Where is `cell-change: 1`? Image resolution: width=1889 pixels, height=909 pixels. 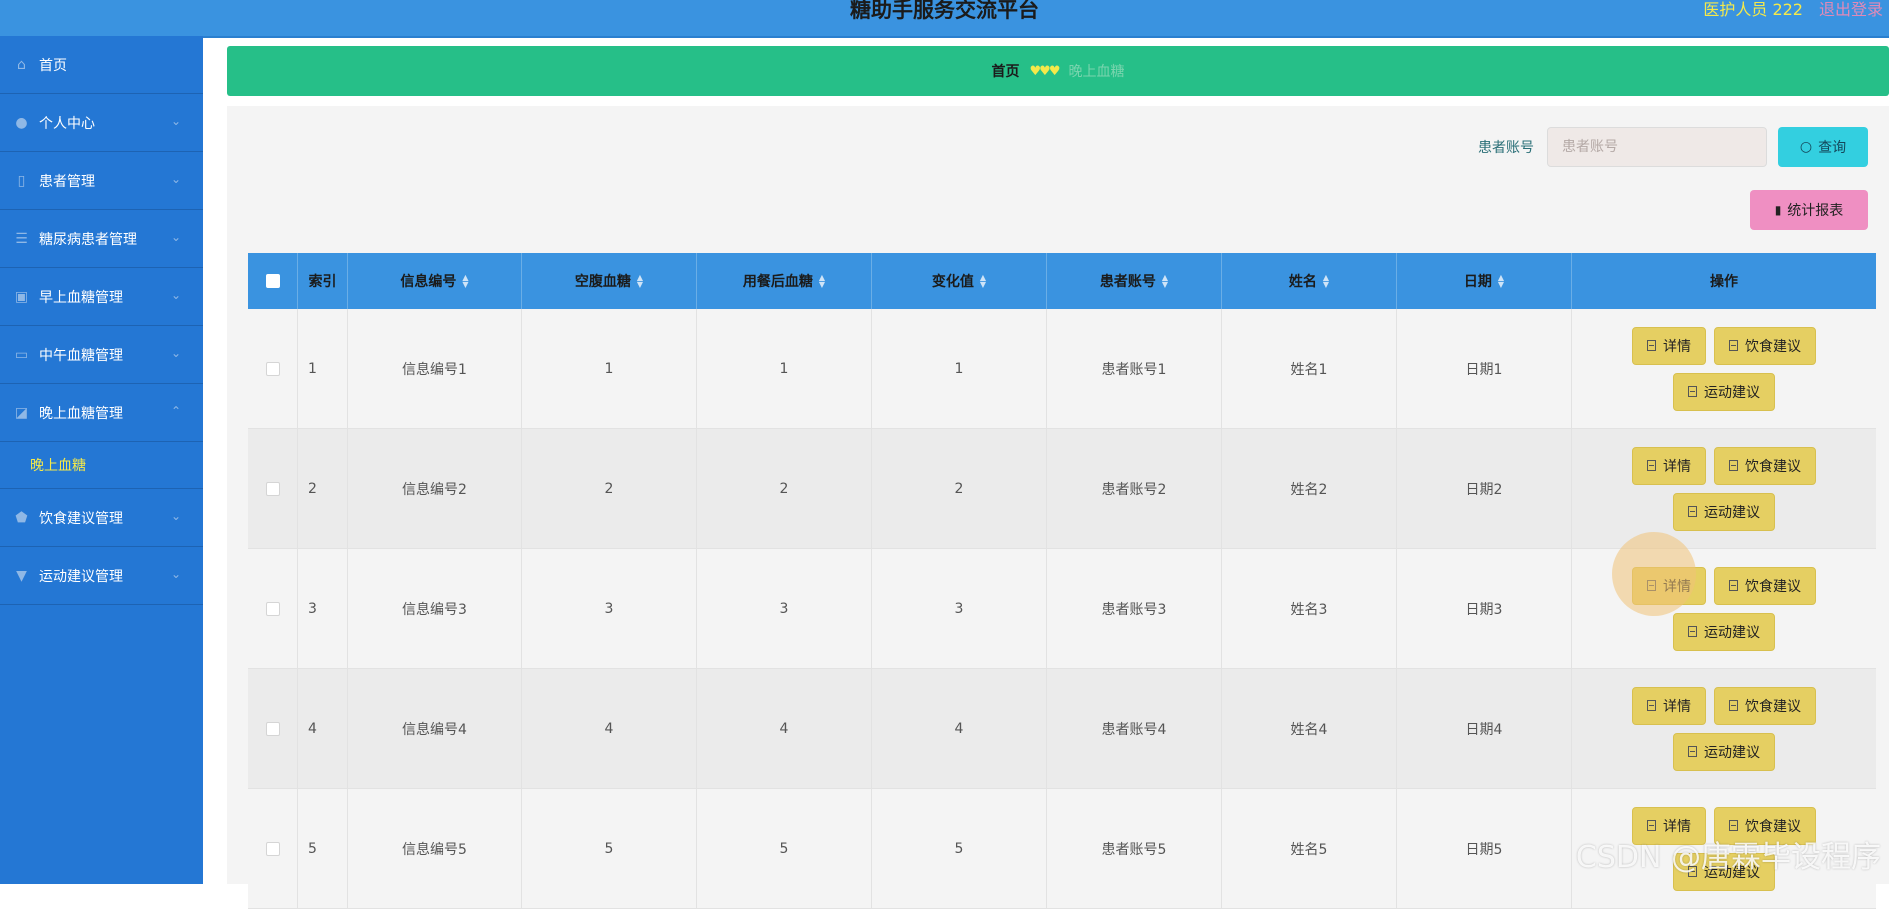
cell-change: 1 is located at coordinates (959, 368).